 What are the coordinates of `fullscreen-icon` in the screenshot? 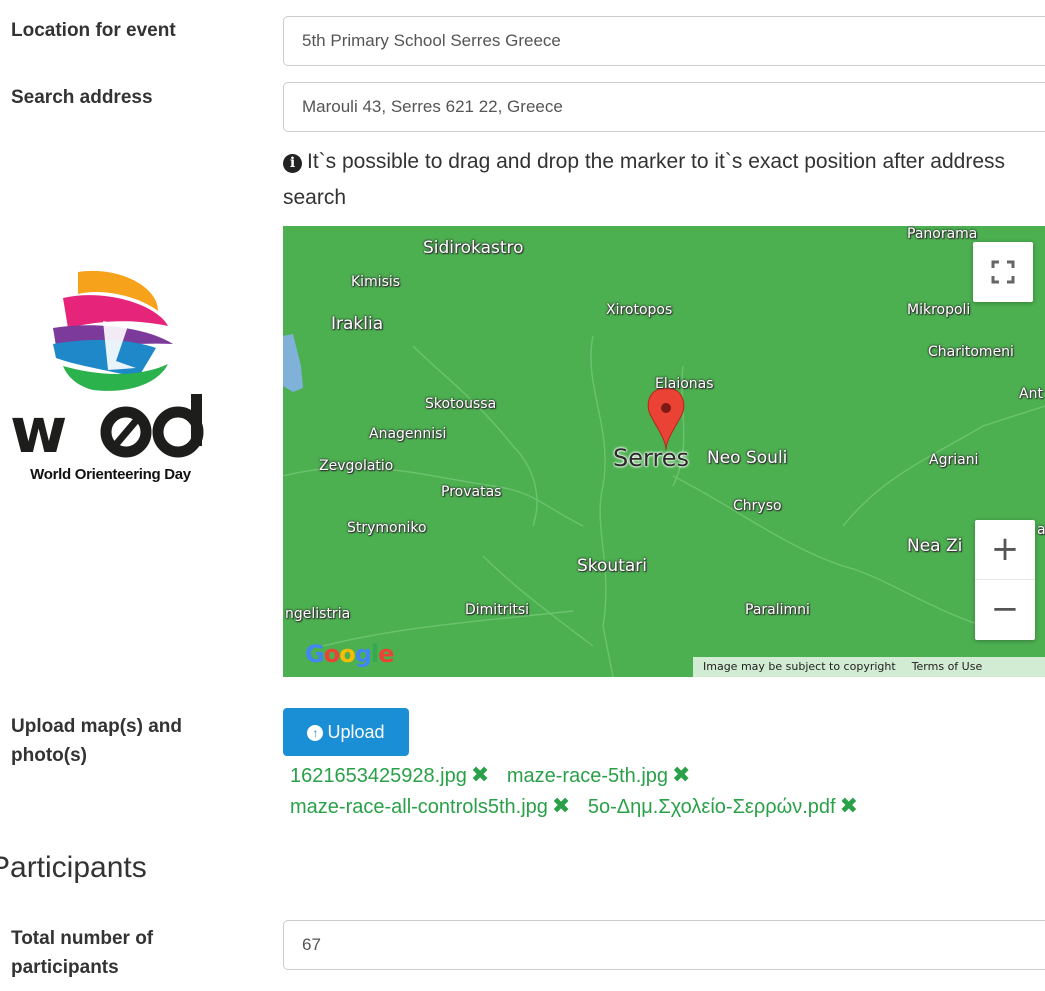 It's located at (1003, 272).